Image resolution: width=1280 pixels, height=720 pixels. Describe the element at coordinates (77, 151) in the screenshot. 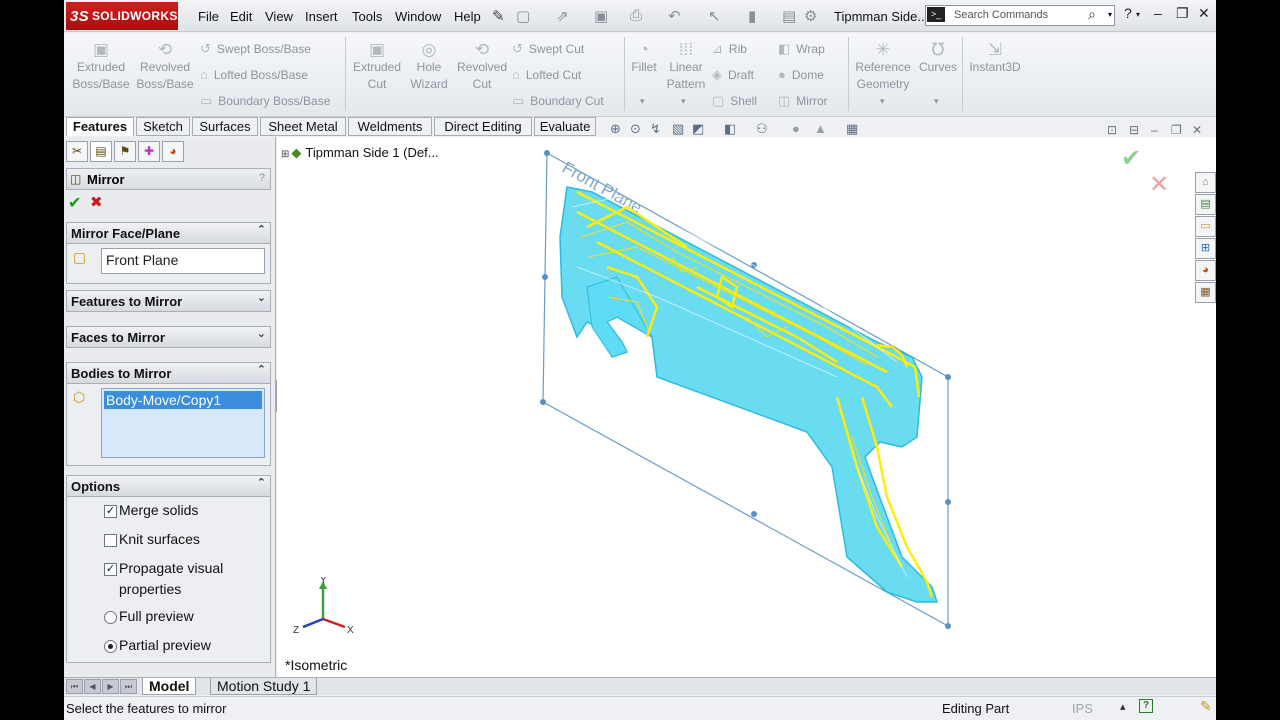

I see `feature-manager-tab-icon: ✂` at that location.